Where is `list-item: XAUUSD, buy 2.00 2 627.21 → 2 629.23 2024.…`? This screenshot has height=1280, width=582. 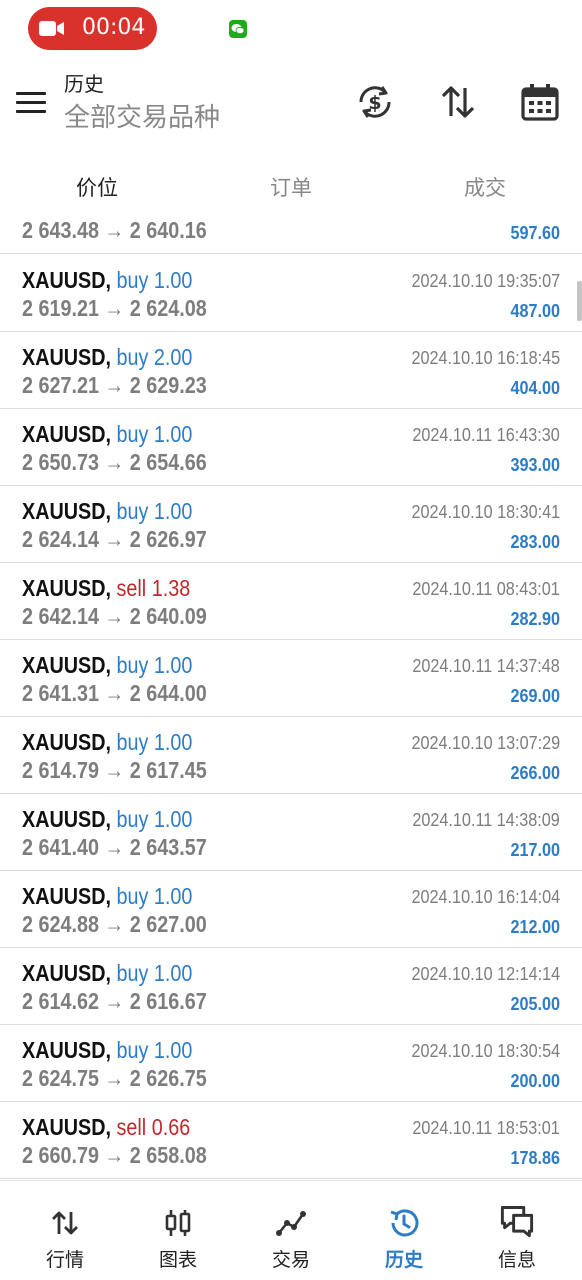 list-item: XAUUSD, buy 2.00 2 627.21 → 2 629.23 2024.… is located at coordinates (291, 370).